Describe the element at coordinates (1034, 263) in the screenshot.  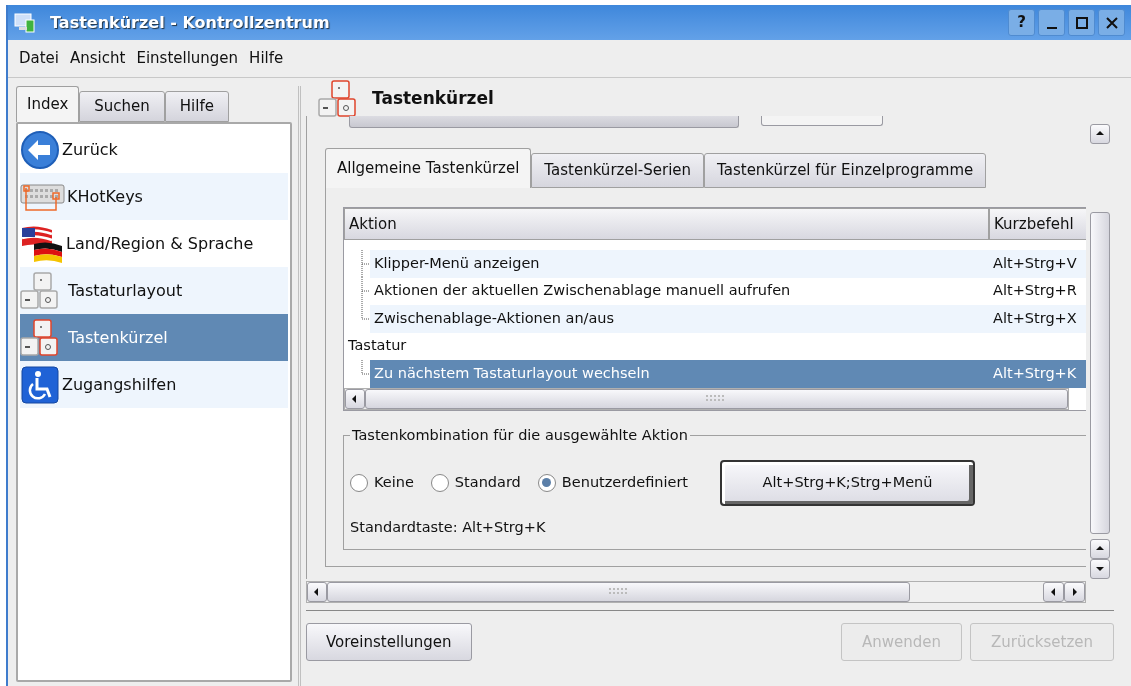
I see `shortcut-text: Alt+Strg+V` at that location.